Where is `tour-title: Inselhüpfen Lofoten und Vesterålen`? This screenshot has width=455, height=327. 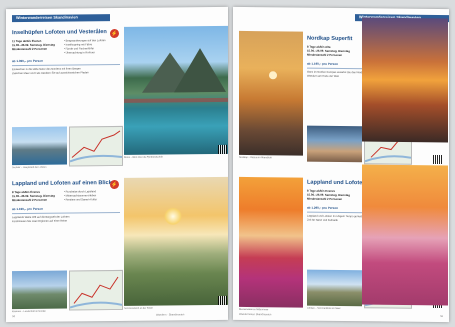
tour-title: Inselhüpfen Lofoten und Vesterålen is located at coordinates (59, 33).